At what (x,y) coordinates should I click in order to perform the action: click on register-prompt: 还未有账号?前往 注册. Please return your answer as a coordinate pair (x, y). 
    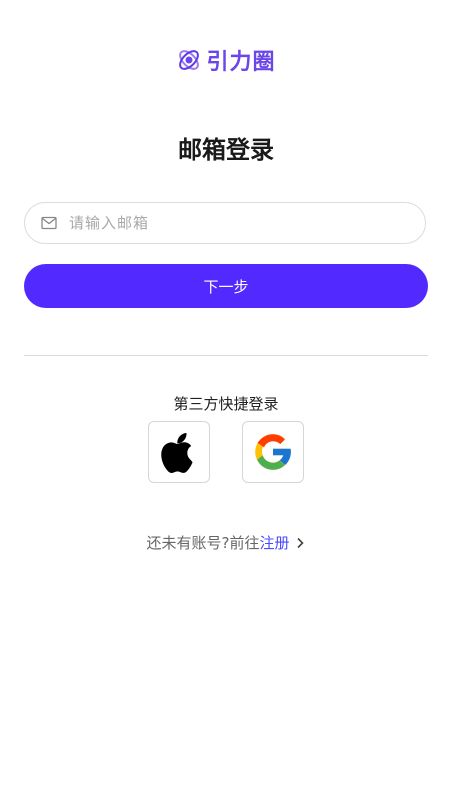
    Looking at the image, I should click on (226, 542).